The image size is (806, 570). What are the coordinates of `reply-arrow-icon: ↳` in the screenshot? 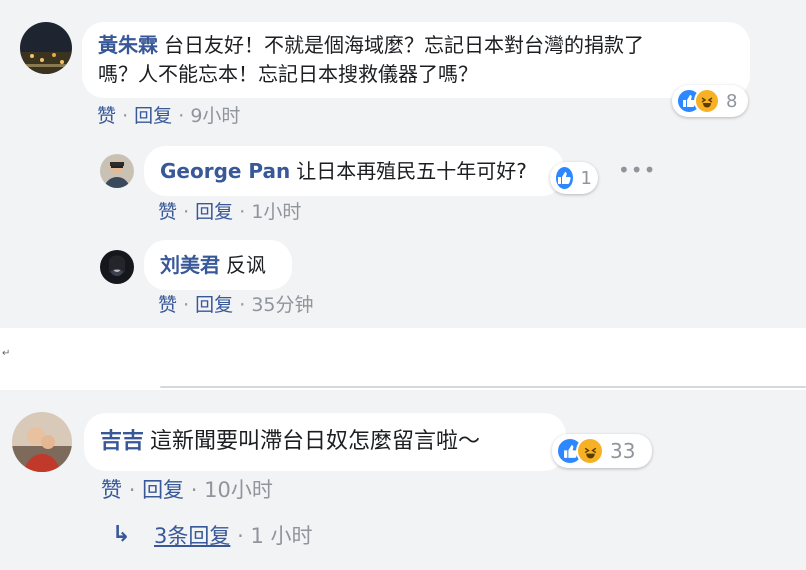 It's located at (121, 534).